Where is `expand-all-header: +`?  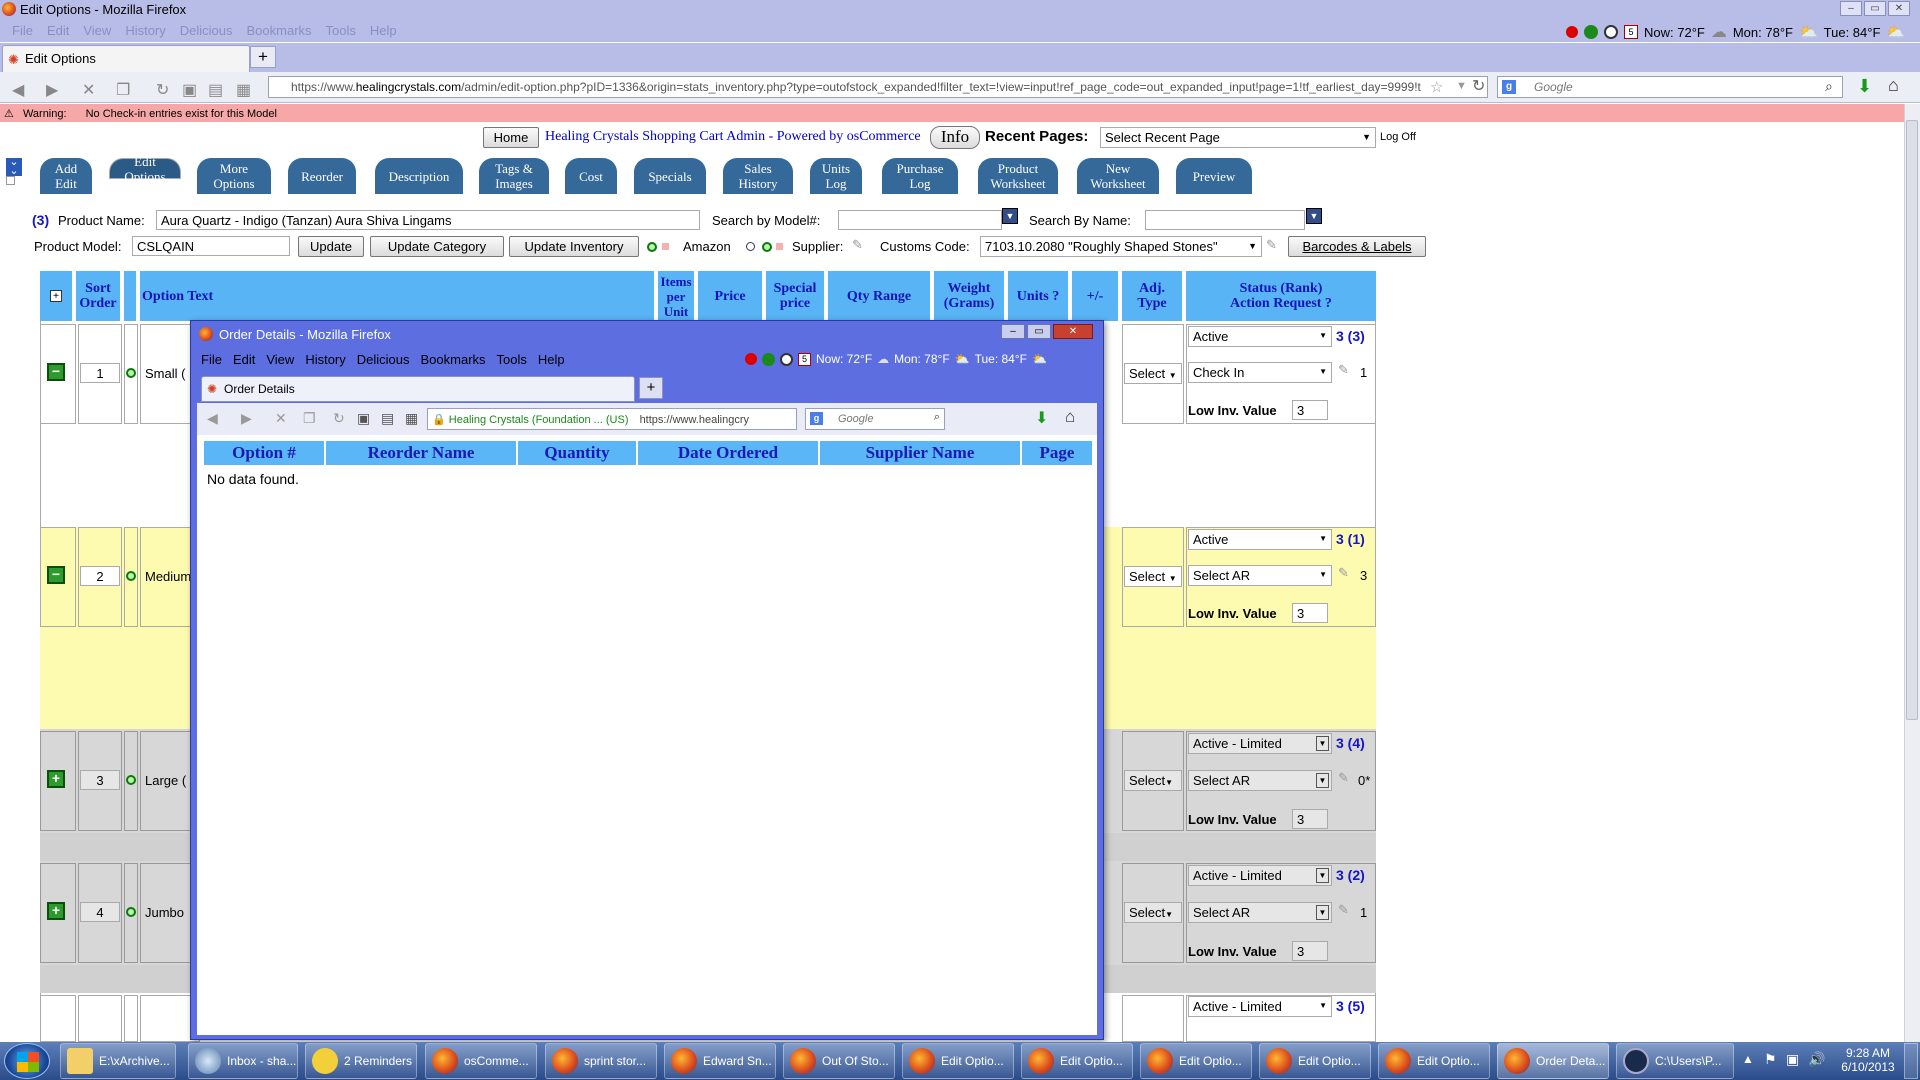
expand-all-header: + is located at coordinates (57, 296).